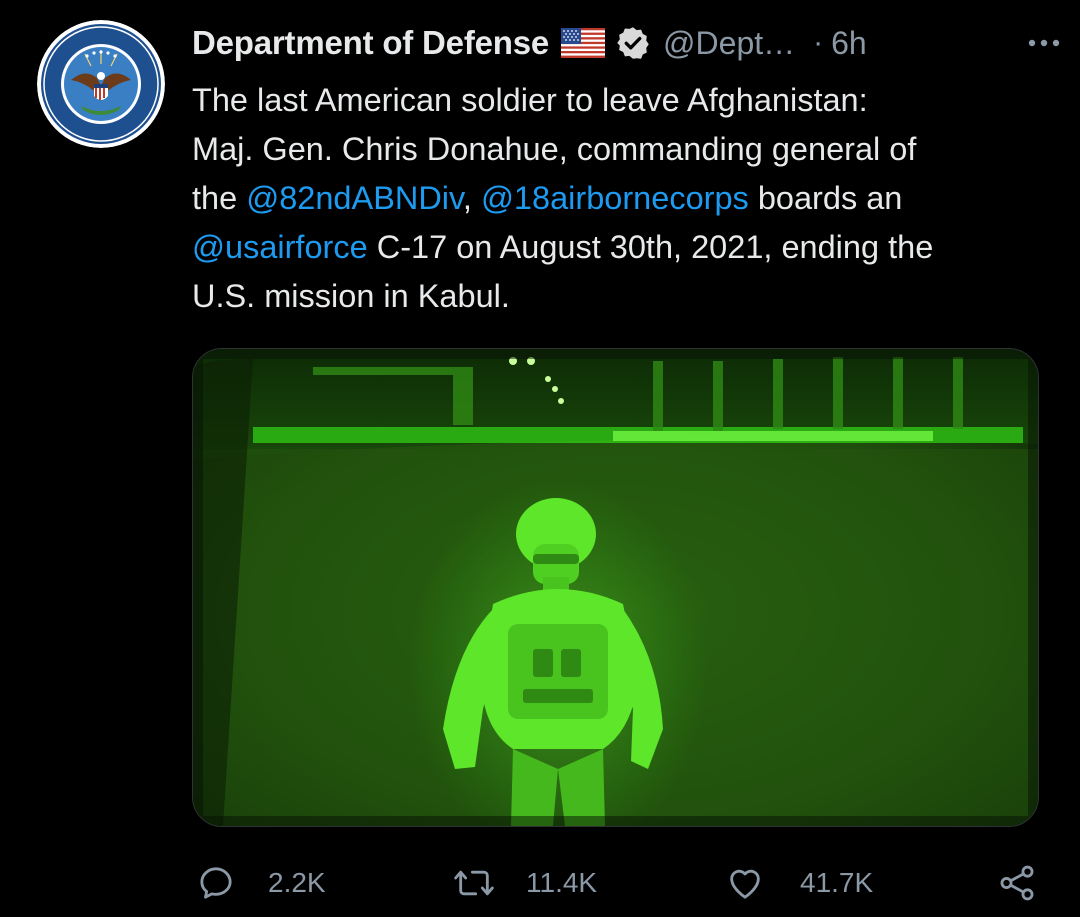 The width and height of the screenshot is (1080, 917). Describe the element at coordinates (633, 43) in the screenshot. I see `verified-badge-icon` at that location.